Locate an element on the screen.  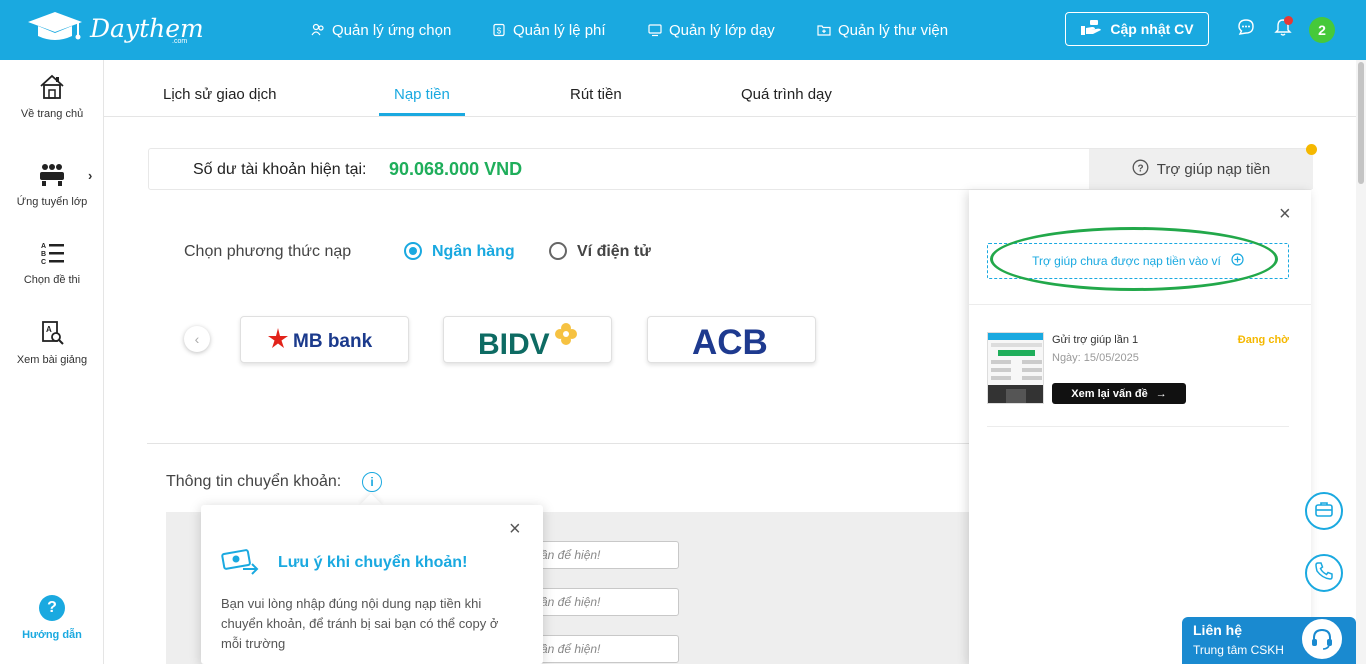
ticket-title: Gửi trợ giúp lần 1 is located at coordinates (1095, 340).